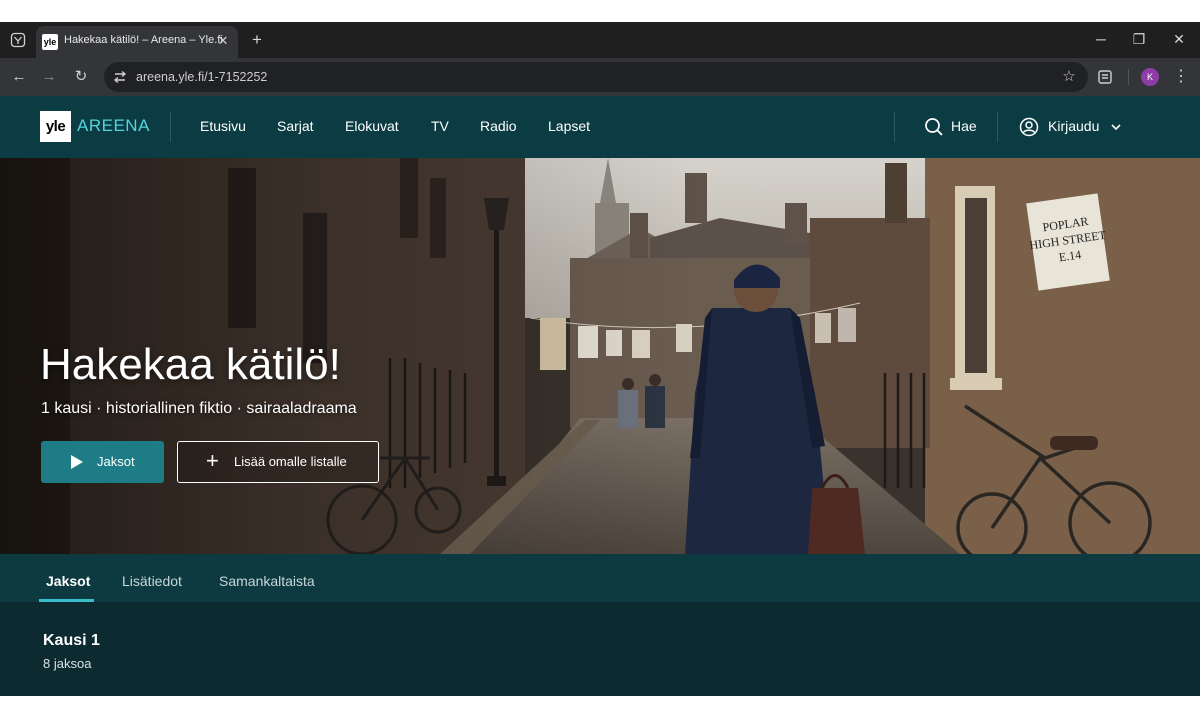  What do you see at coordinates (1128, 77) in the screenshot?
I see `toolbar-divider` at bounding box center [1128, 77].